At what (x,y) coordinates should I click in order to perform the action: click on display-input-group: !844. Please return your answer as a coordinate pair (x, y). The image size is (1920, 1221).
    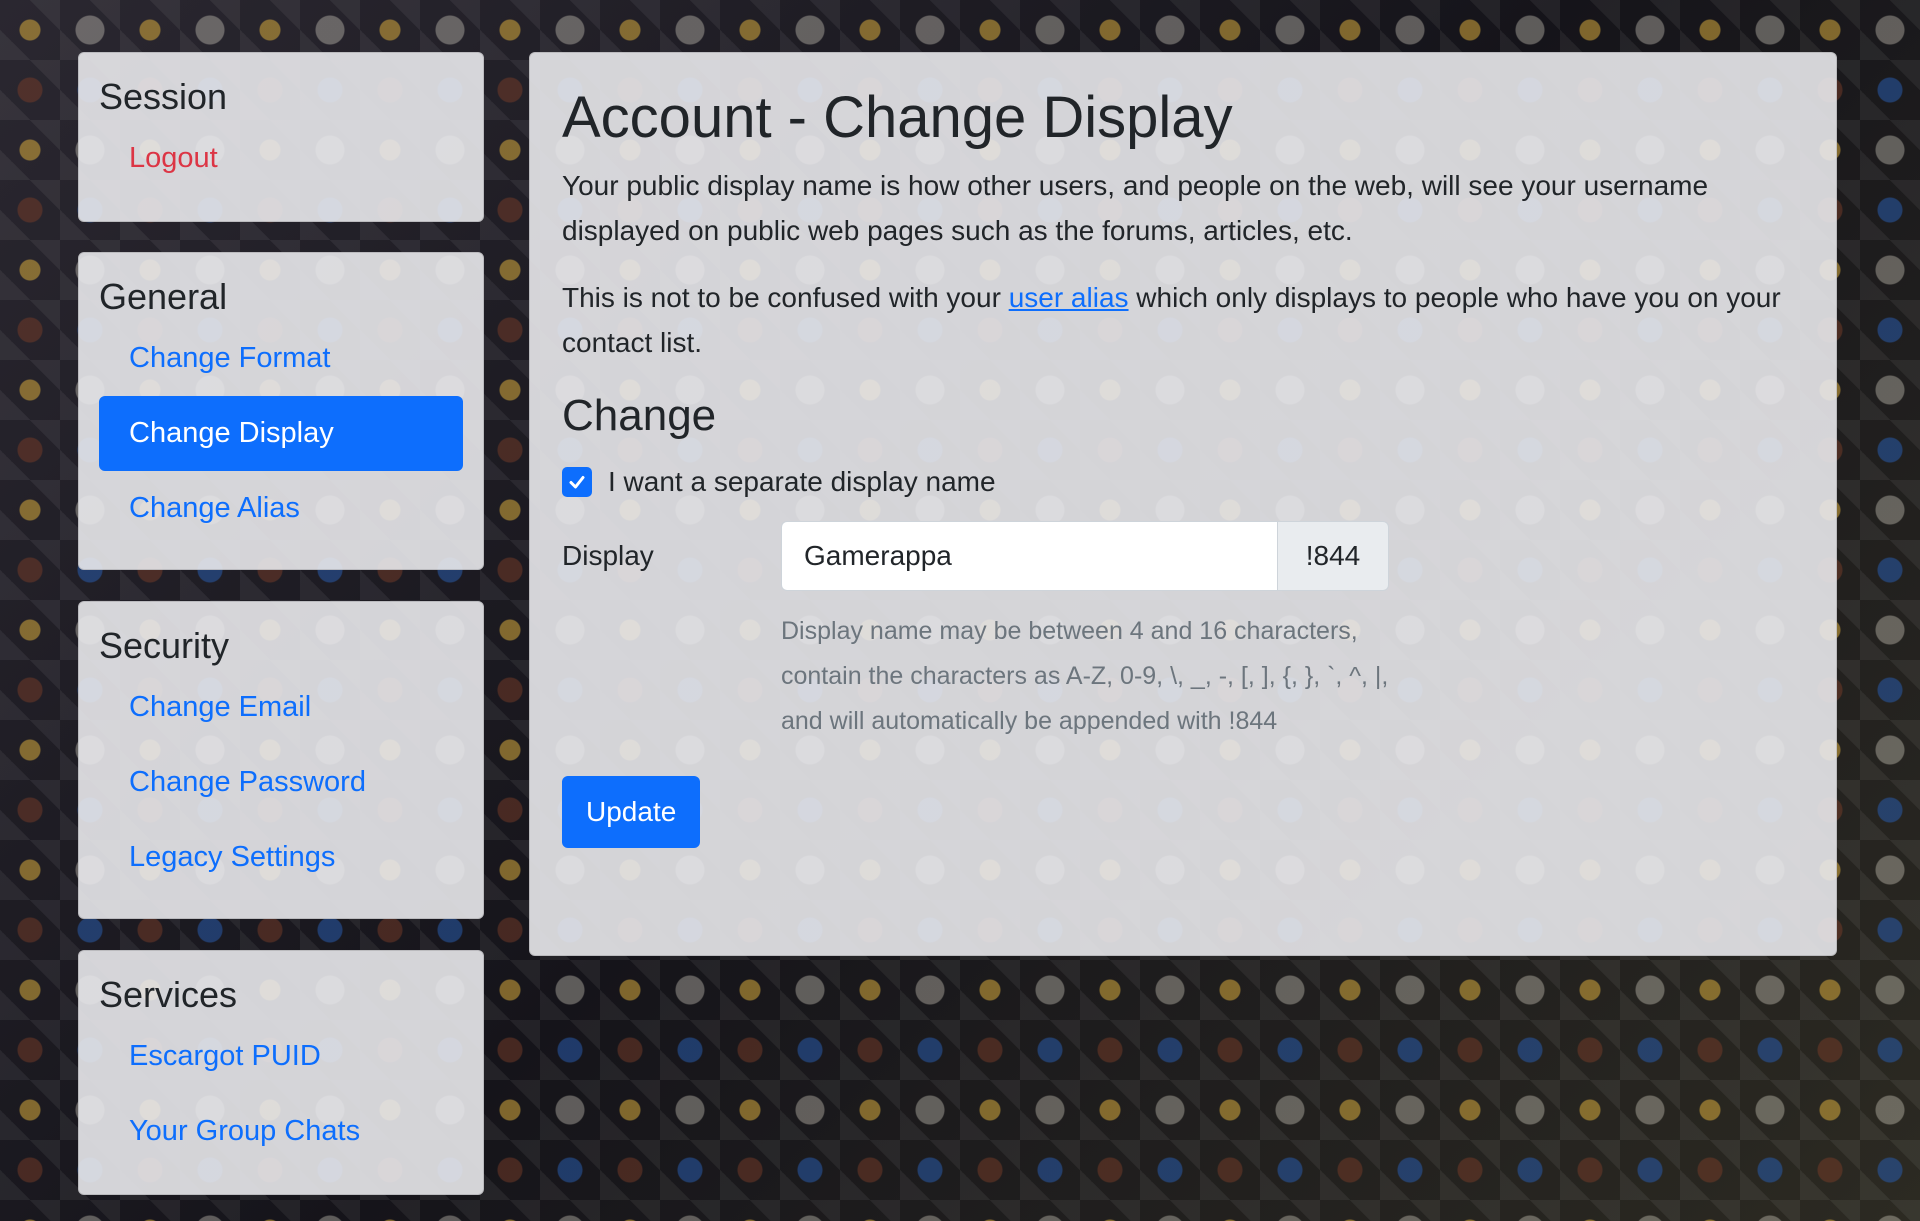
    Looking at the image, I should click on (1085, 556).